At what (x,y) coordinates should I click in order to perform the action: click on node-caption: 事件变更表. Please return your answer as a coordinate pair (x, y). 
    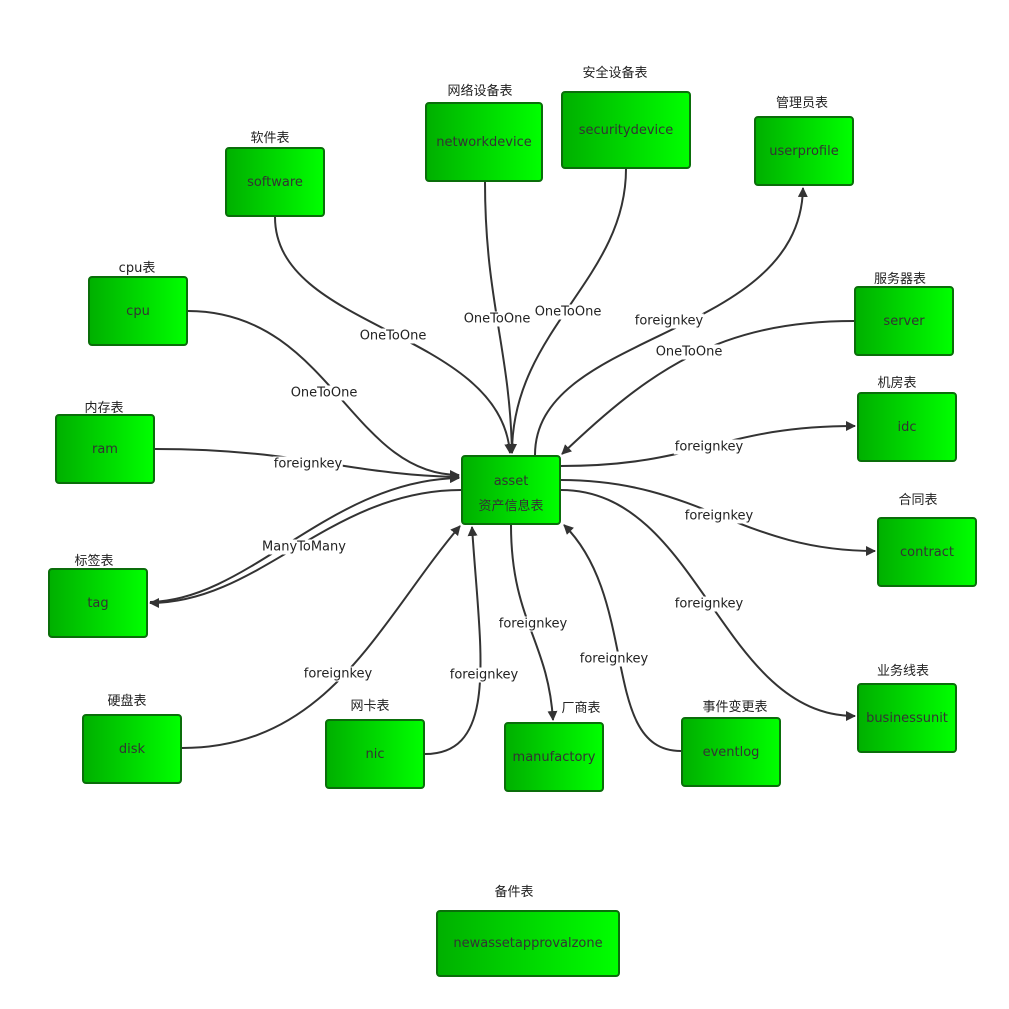
    Looking at the image, I should click on (735, 707).